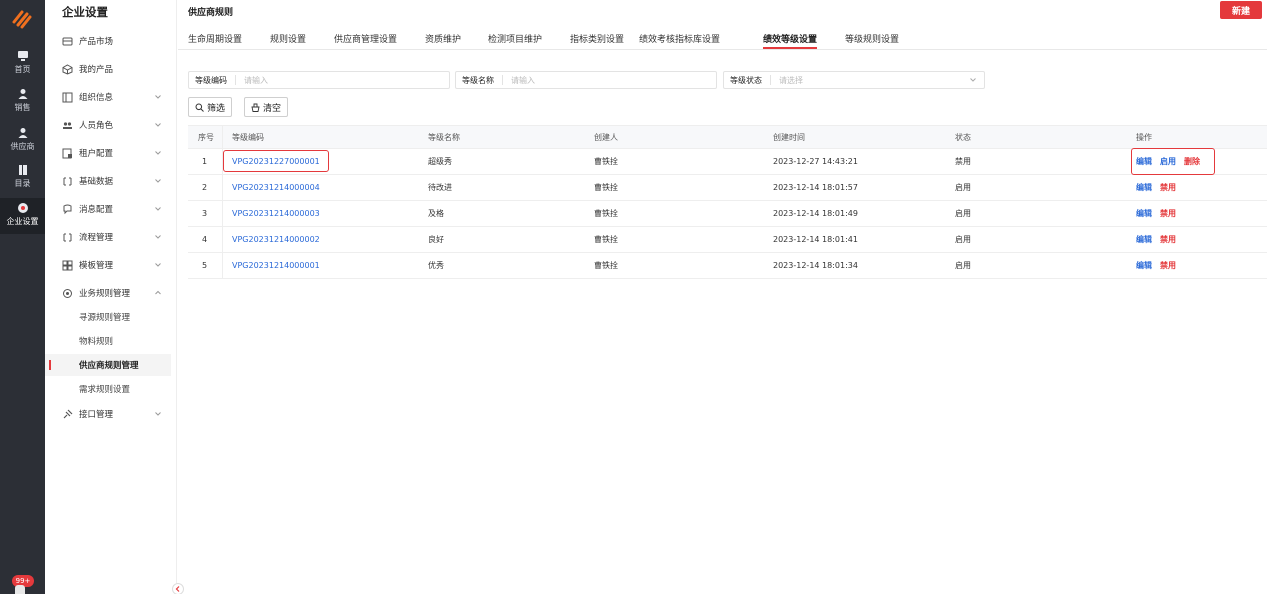 This screenshot has height=594, width=1267. Describe the element at coordinates (963, 137) in the screenshot. I see `column-header: 状态` at that location.